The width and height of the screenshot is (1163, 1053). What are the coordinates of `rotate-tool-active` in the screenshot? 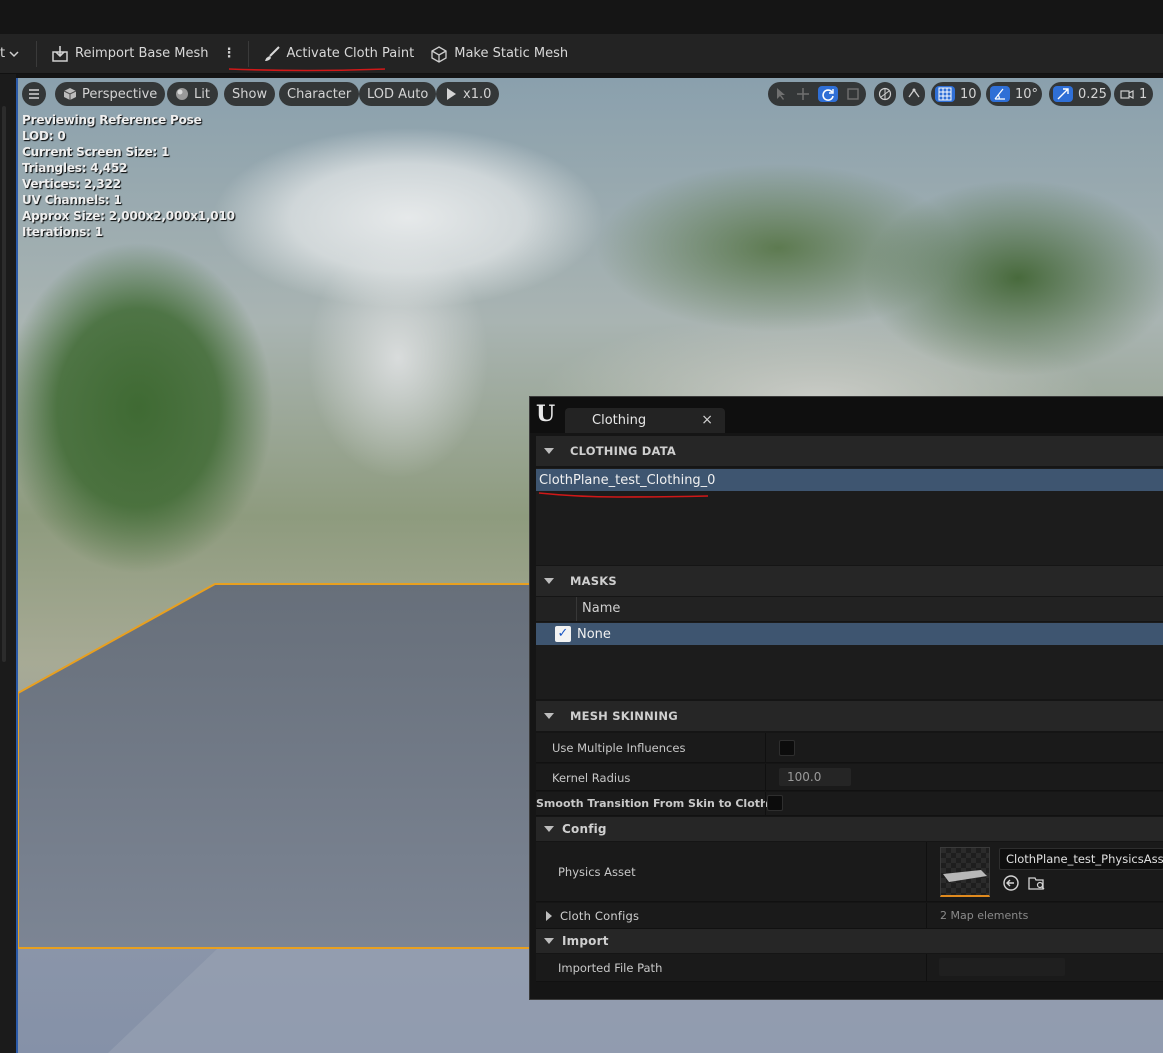 It's located at (828, 94).